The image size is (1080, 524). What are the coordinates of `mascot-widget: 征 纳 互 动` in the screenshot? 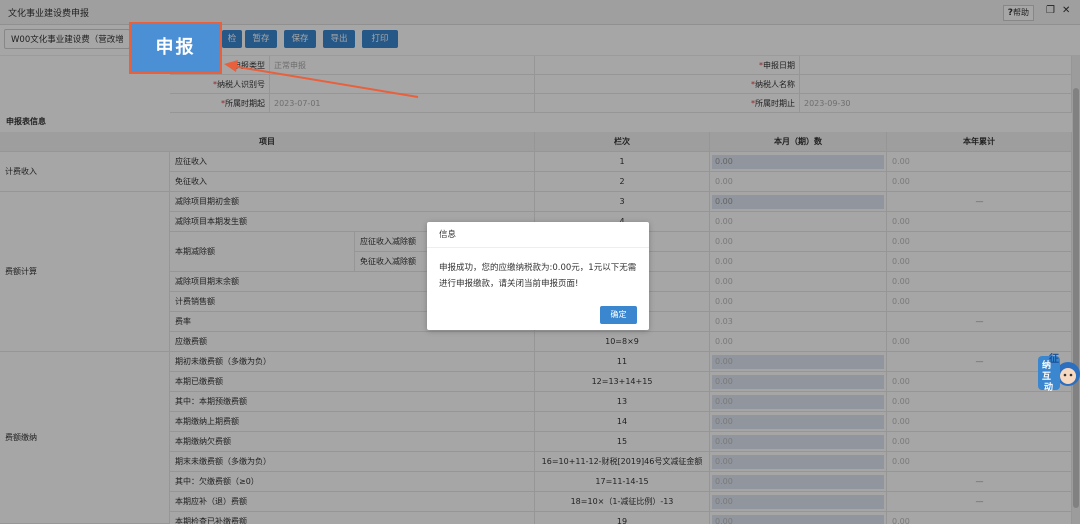 It's located at (1059, 373).